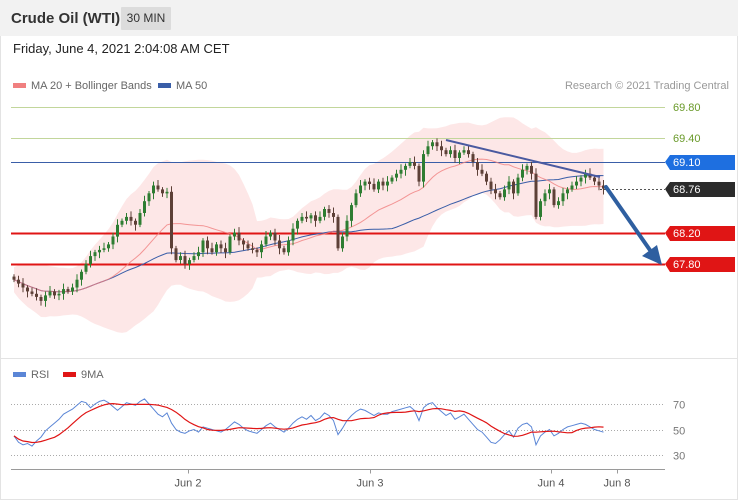 The image size is (738, 500). What do you see at coordinates (687, 139) in the screenshot?
I see `price-tag-69.40: 69.40` at bounding box center [687, 139].